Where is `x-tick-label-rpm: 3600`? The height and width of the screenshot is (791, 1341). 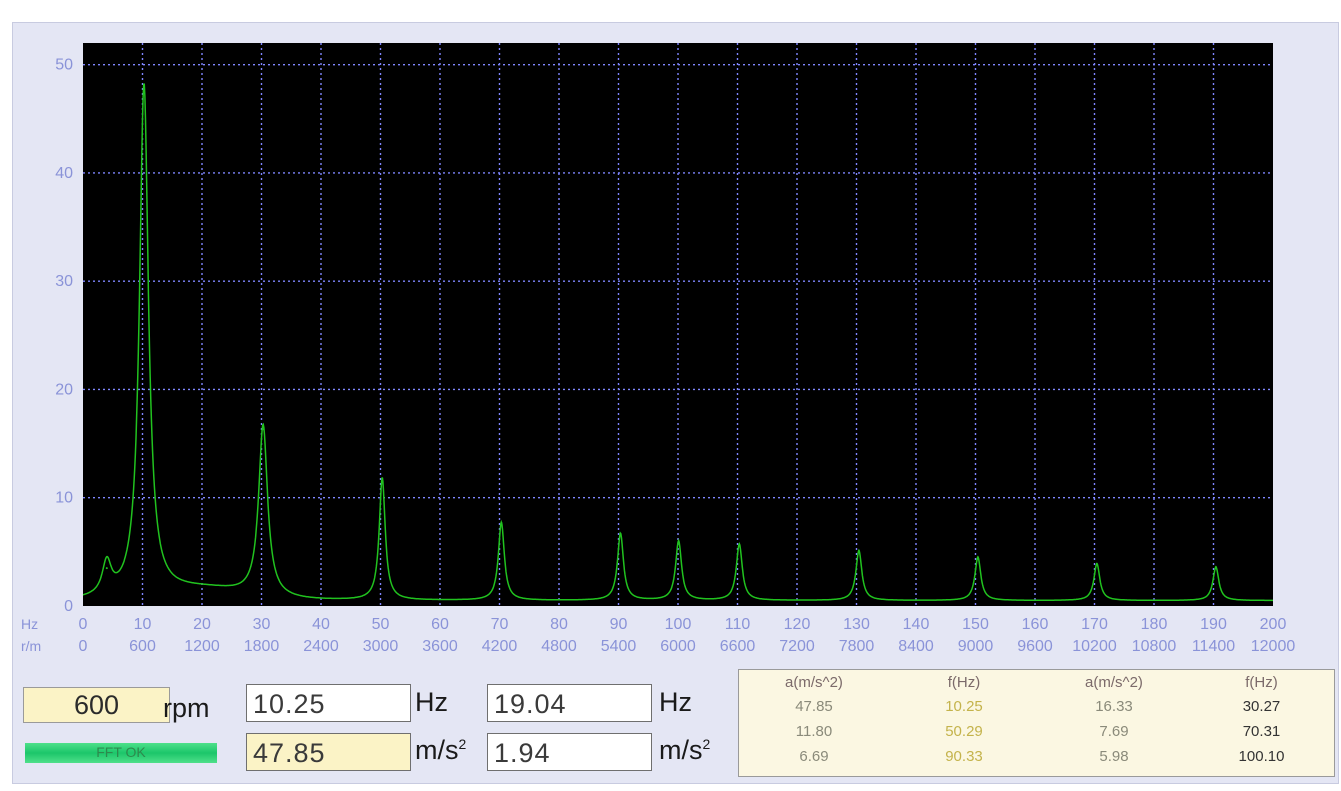
x-tick-label-rpm: 3600 is located at coordinates (440, 646).